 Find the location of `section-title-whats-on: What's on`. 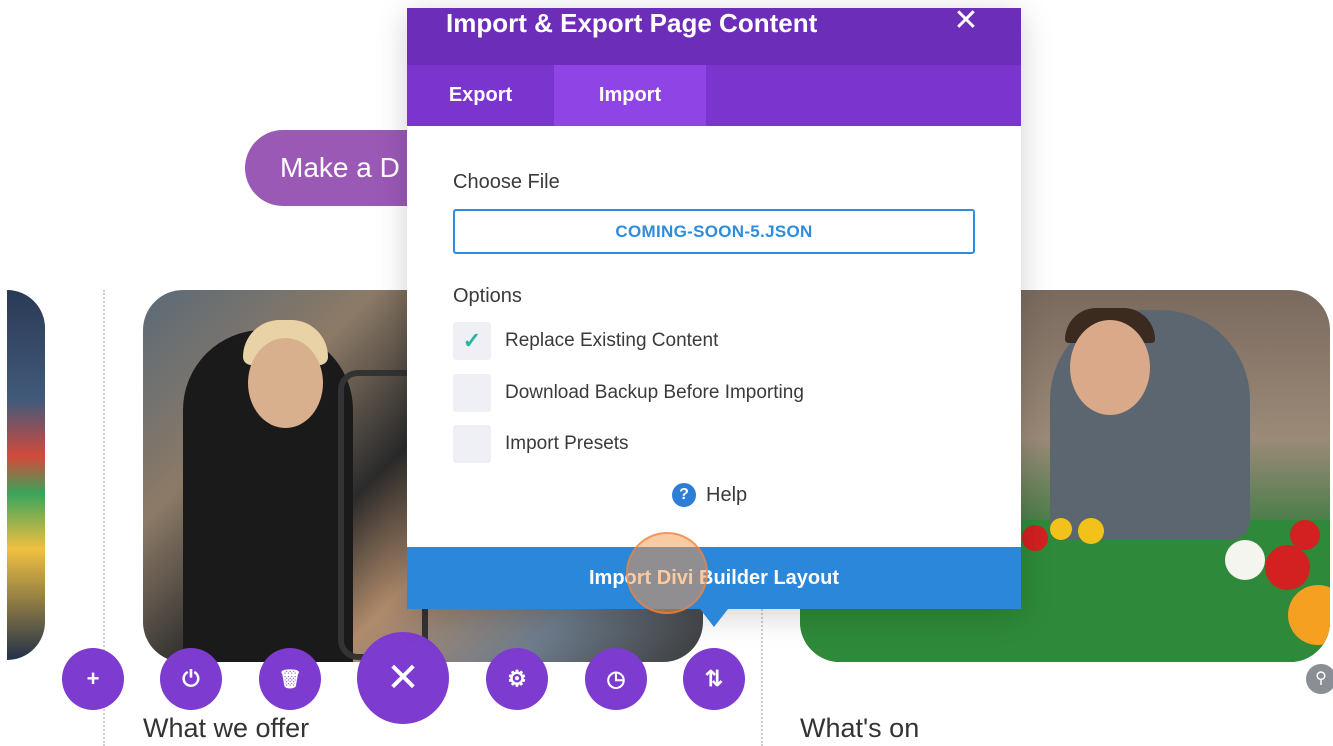

section-title-whats-on: What's on is located at coordinates (860, 728).